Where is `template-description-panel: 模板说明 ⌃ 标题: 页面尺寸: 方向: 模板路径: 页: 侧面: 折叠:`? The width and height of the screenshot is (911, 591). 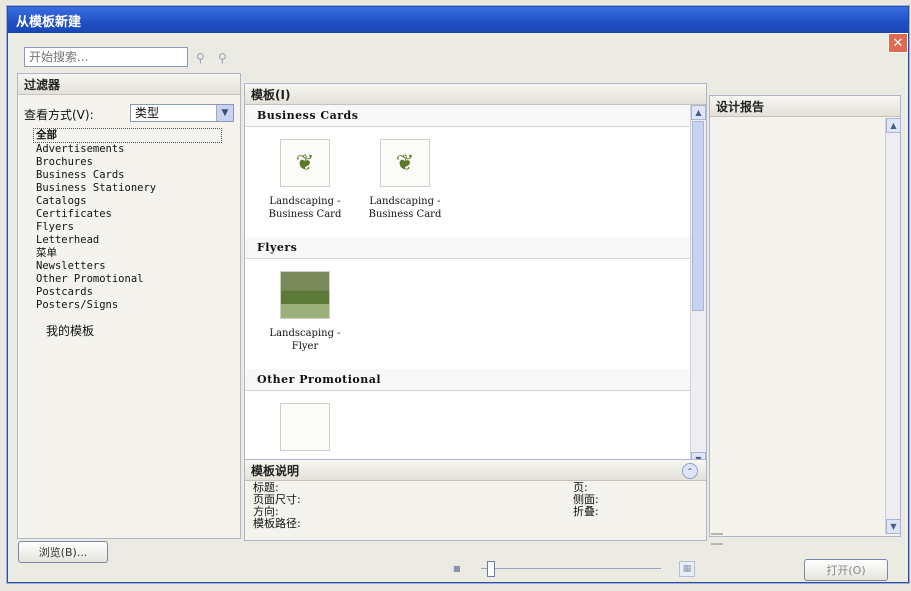
template-description-panel: 模板说明 ⌃ 标题: 页面尺寸: 方向: 模板路径: 页: 侧面: 折叠: is located at coordinates (475, 500).